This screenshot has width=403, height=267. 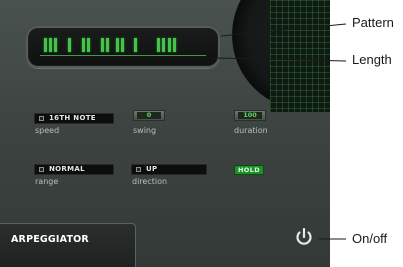 What do you see at coordinates (373, 22) in the screenshot?
I see `pattern-callout: Pattern` at bounding box center [373, 22].